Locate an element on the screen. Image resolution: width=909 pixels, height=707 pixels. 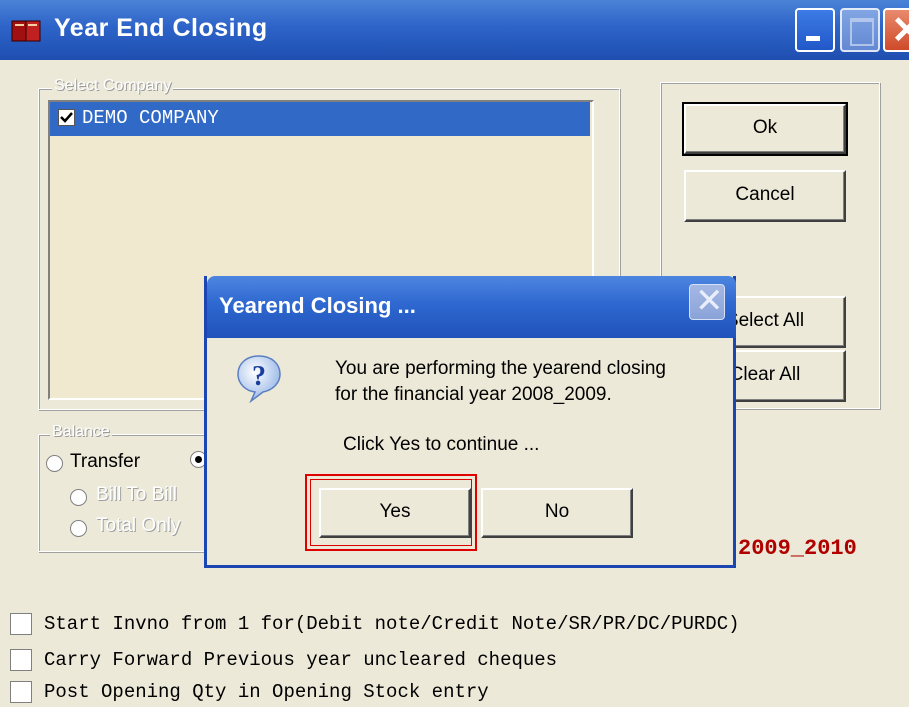
check-icon is located at coordinates (66, 117).